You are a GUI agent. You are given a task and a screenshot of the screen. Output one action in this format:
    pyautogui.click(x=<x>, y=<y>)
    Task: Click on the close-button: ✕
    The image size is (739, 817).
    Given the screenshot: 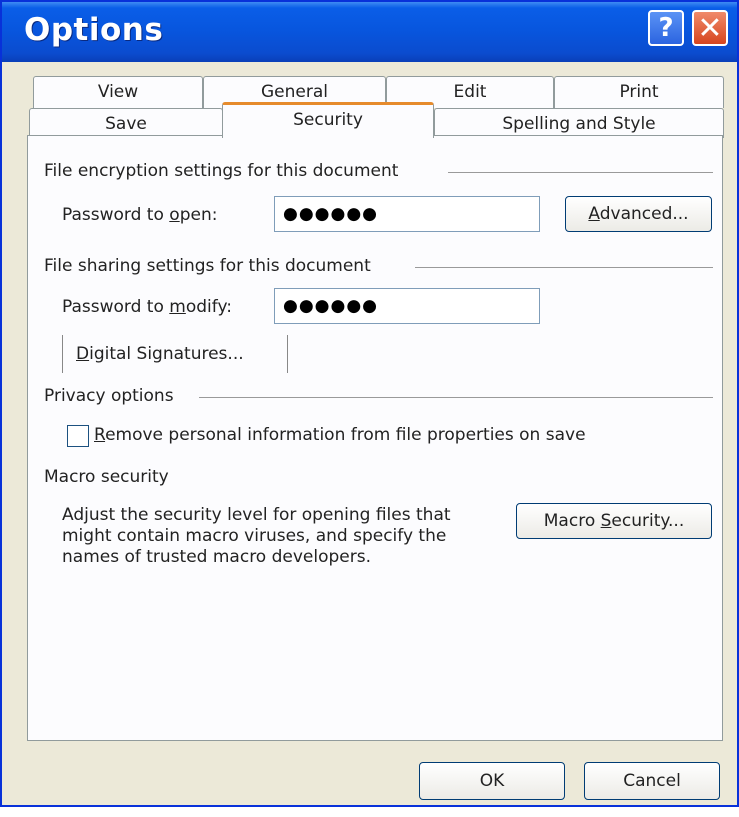 What is the action you would take?
    pyautogui.click(x=710, y=28)
    